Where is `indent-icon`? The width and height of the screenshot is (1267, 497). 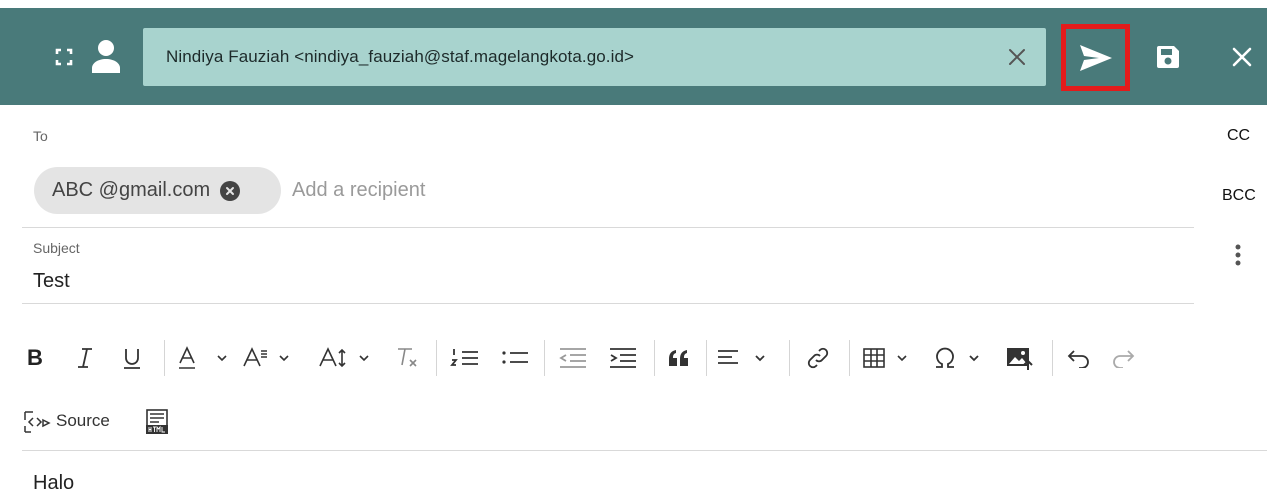 indent-icon is located at coordinates (623, 358).